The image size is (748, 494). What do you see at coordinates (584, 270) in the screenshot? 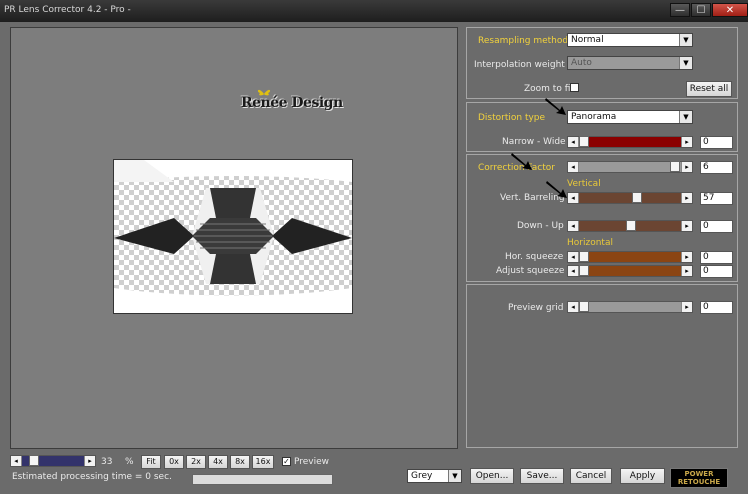
I see `adjust-squeeze-thumb` at bounding box center [584, 270].